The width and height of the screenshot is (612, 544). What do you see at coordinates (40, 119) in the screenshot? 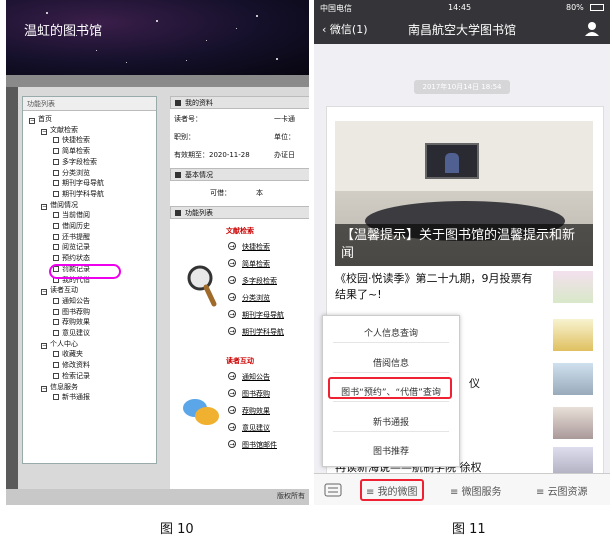
I see `tree-item: − 首页` at bounding box center [40, 119].